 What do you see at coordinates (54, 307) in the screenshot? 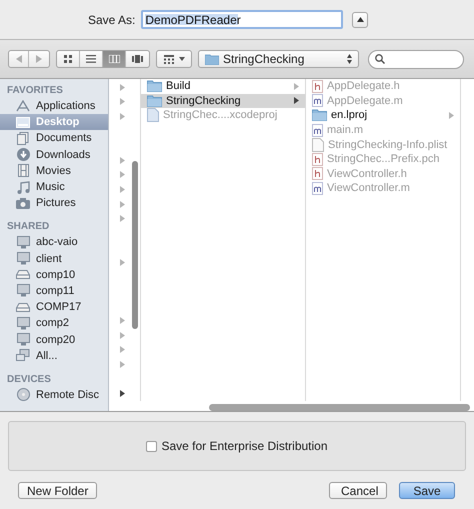
I see `sidebar-item: COMP17` at bounding box center [54, 307].